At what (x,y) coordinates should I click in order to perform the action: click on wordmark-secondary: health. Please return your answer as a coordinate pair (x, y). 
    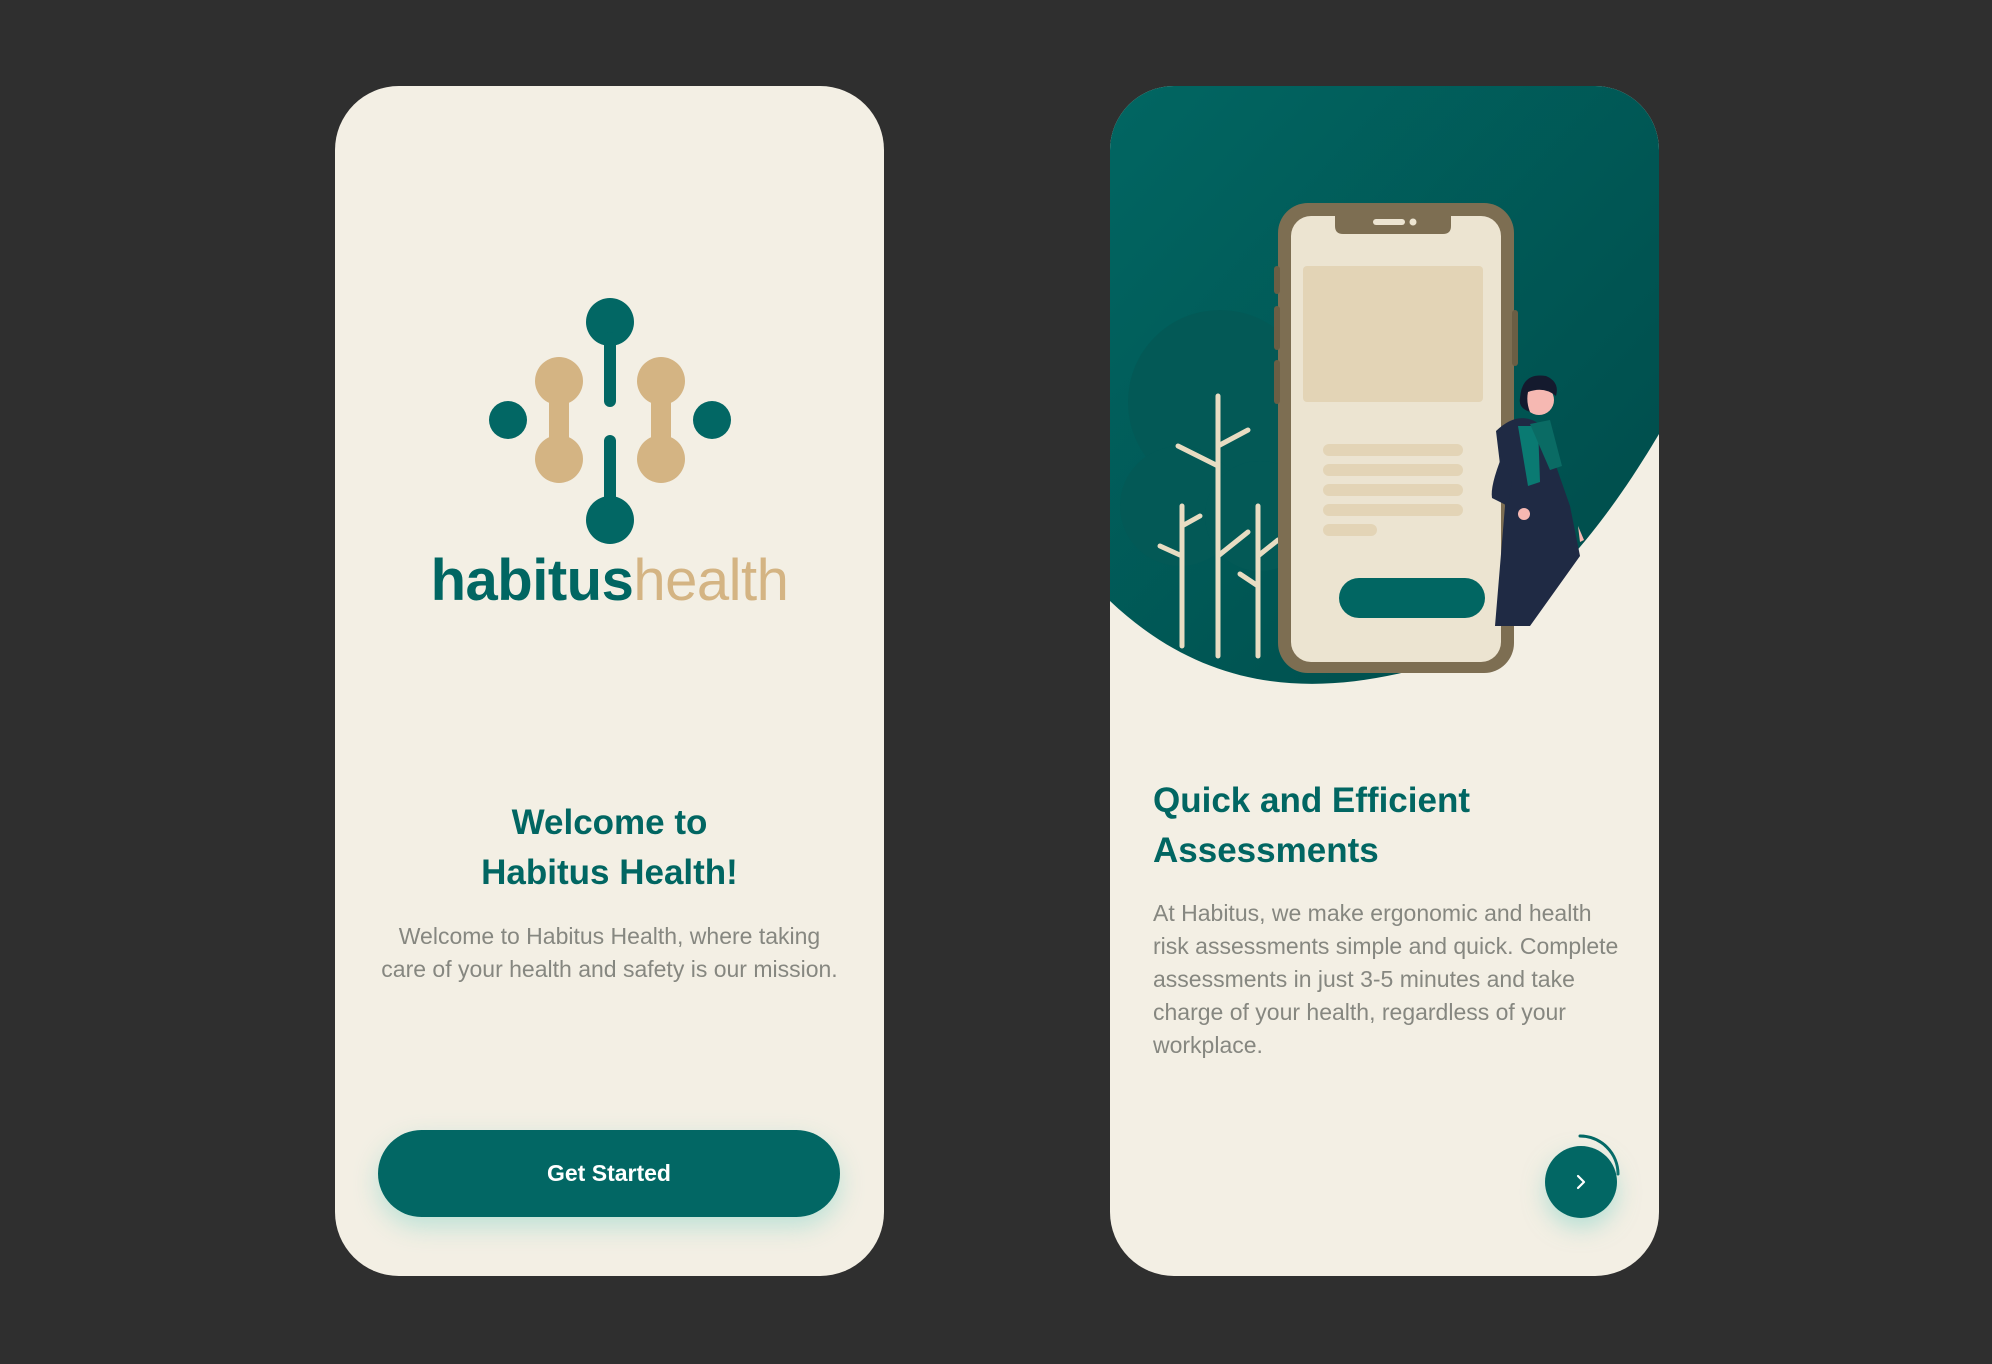
    Looking at the image, I should click on (711, 580).